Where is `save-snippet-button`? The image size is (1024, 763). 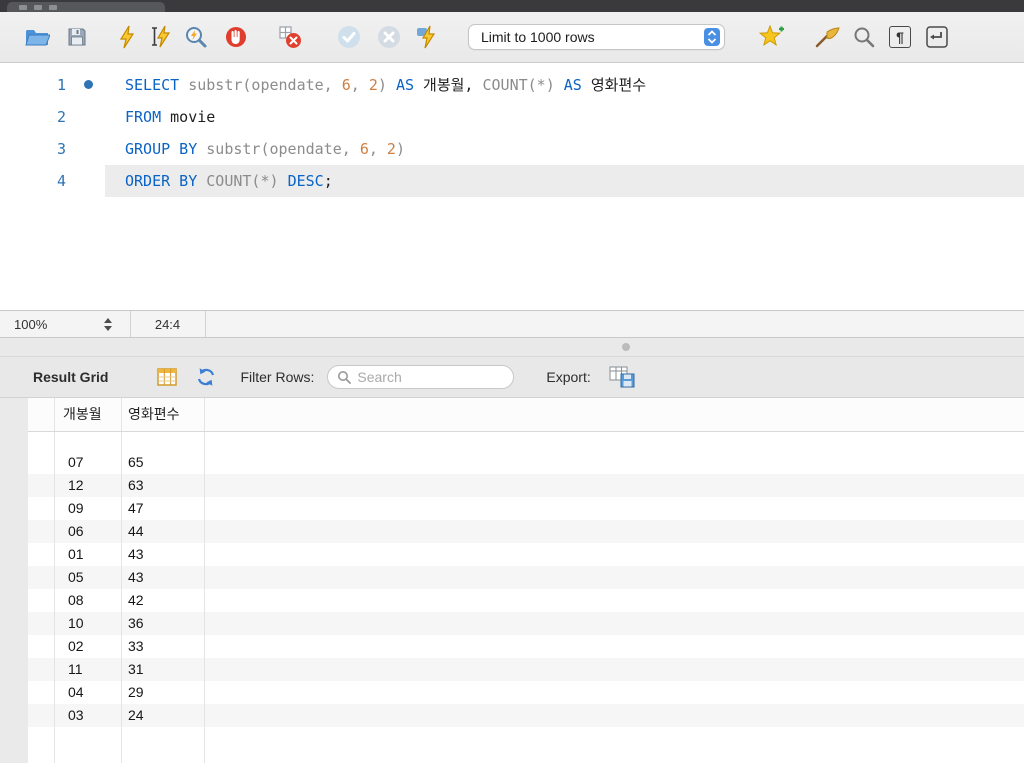 save-snippet-button is located at coordinates (772, 37).